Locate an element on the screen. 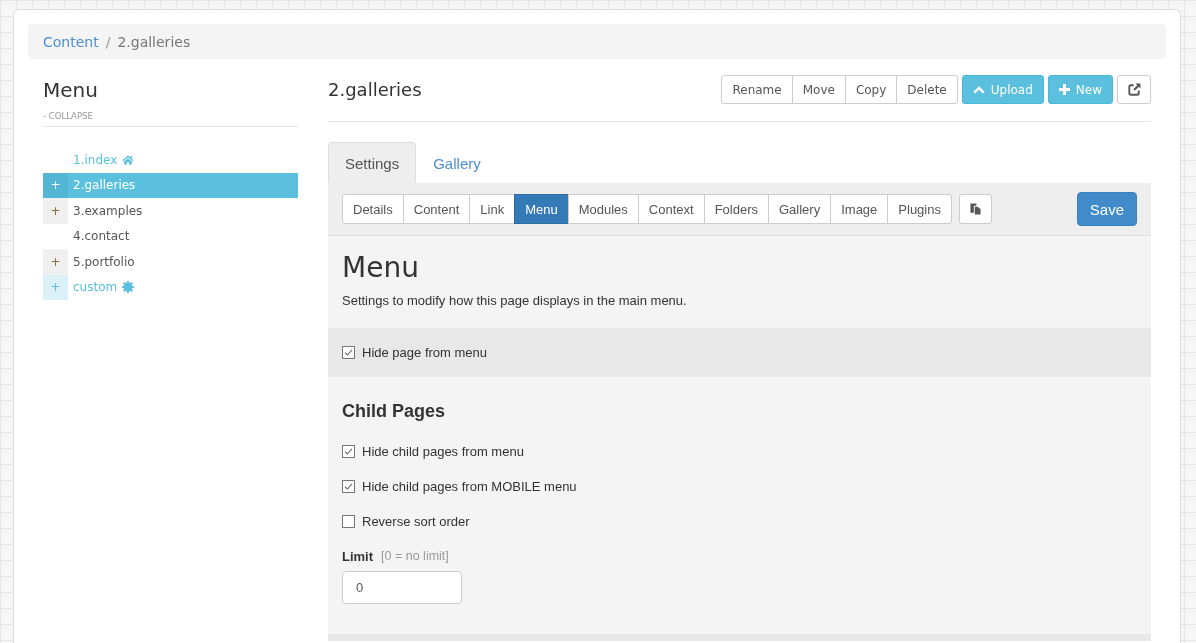 This screenshot has height=643, width=1196. tree-item: + 3.examples is located at coordinates (170, 211).